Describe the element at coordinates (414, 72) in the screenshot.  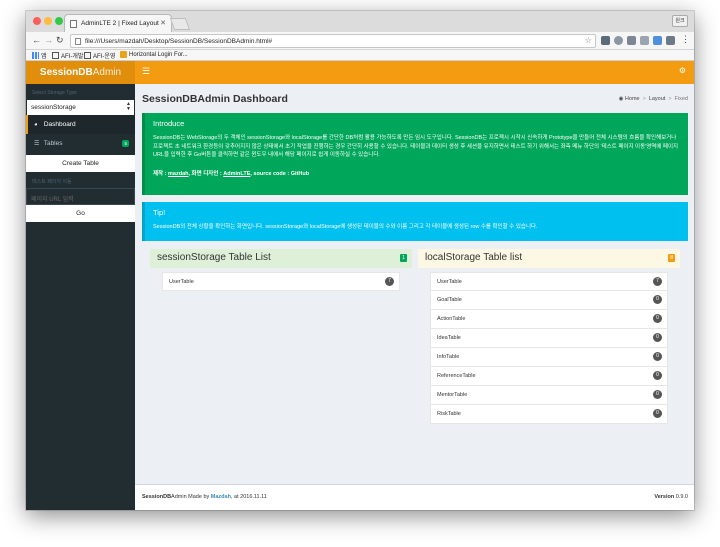
I see `top-navbar: ☰ ⚙` at that location.